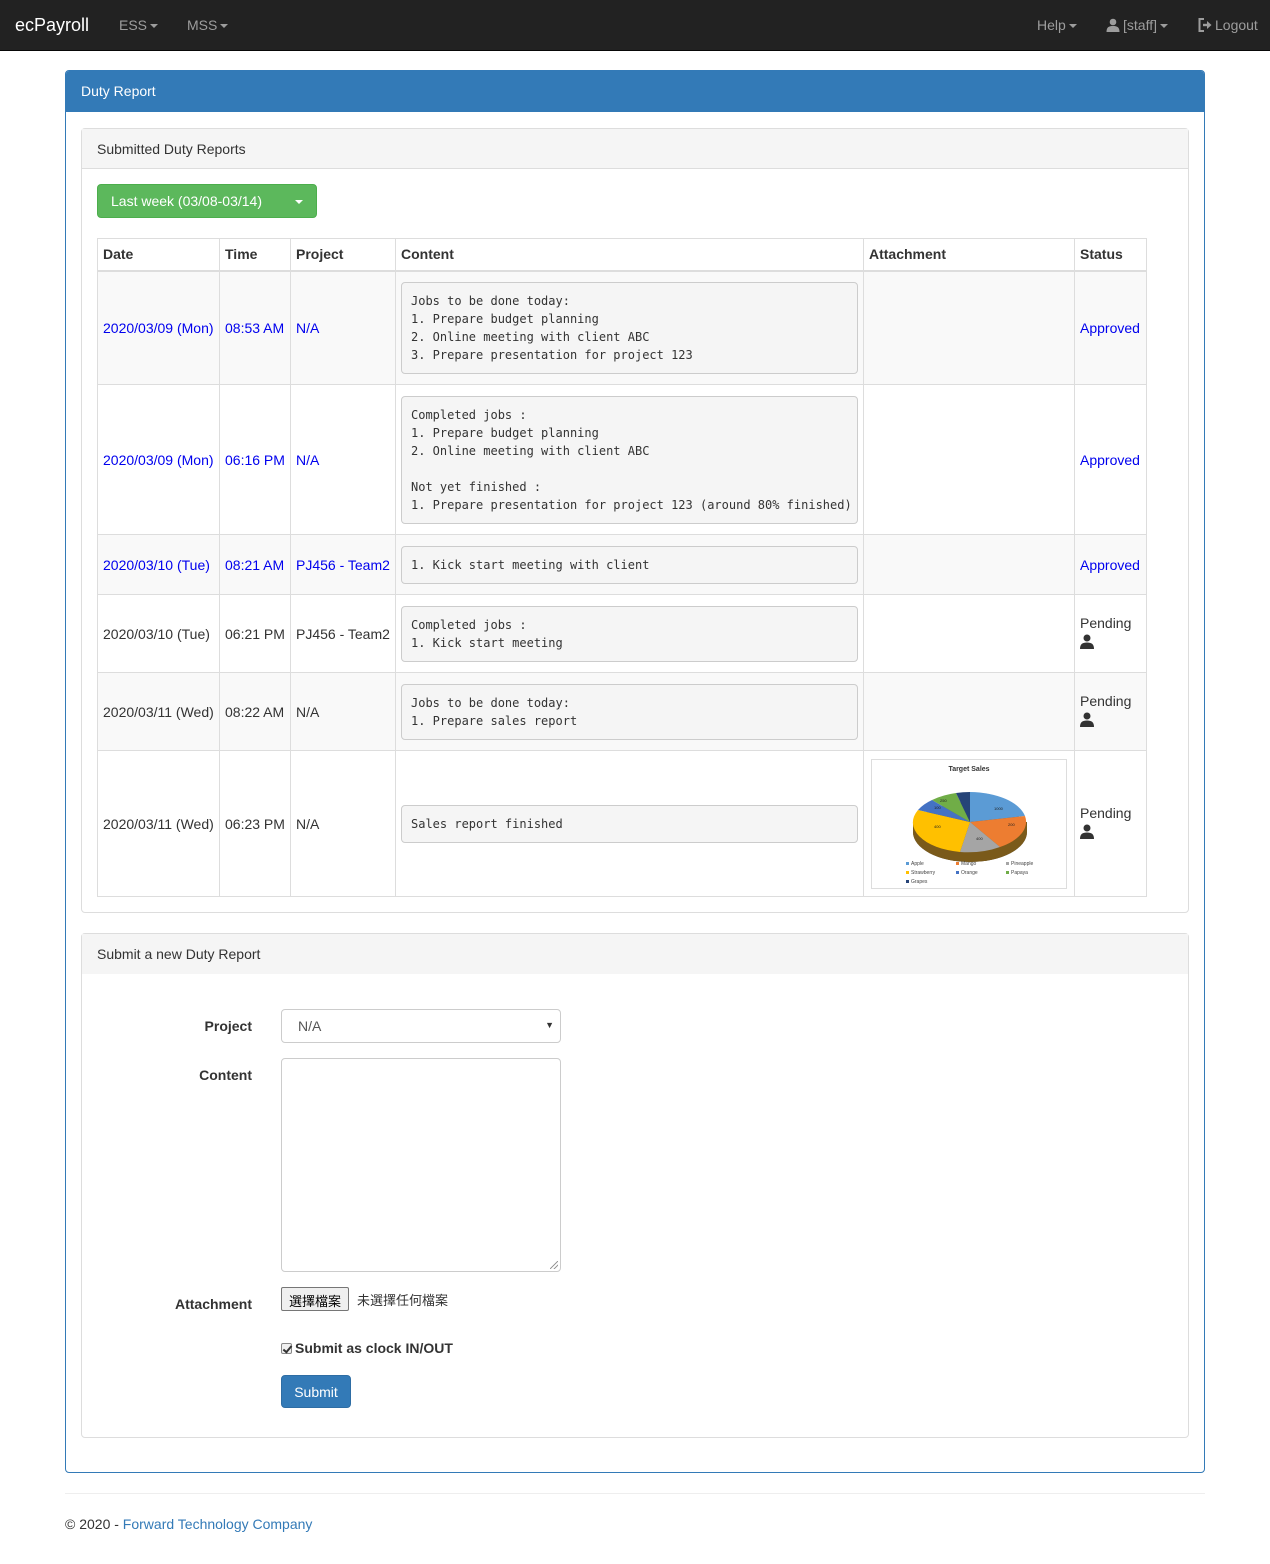  I want to click on legend-item: Pineapple, so click(1022, 863).